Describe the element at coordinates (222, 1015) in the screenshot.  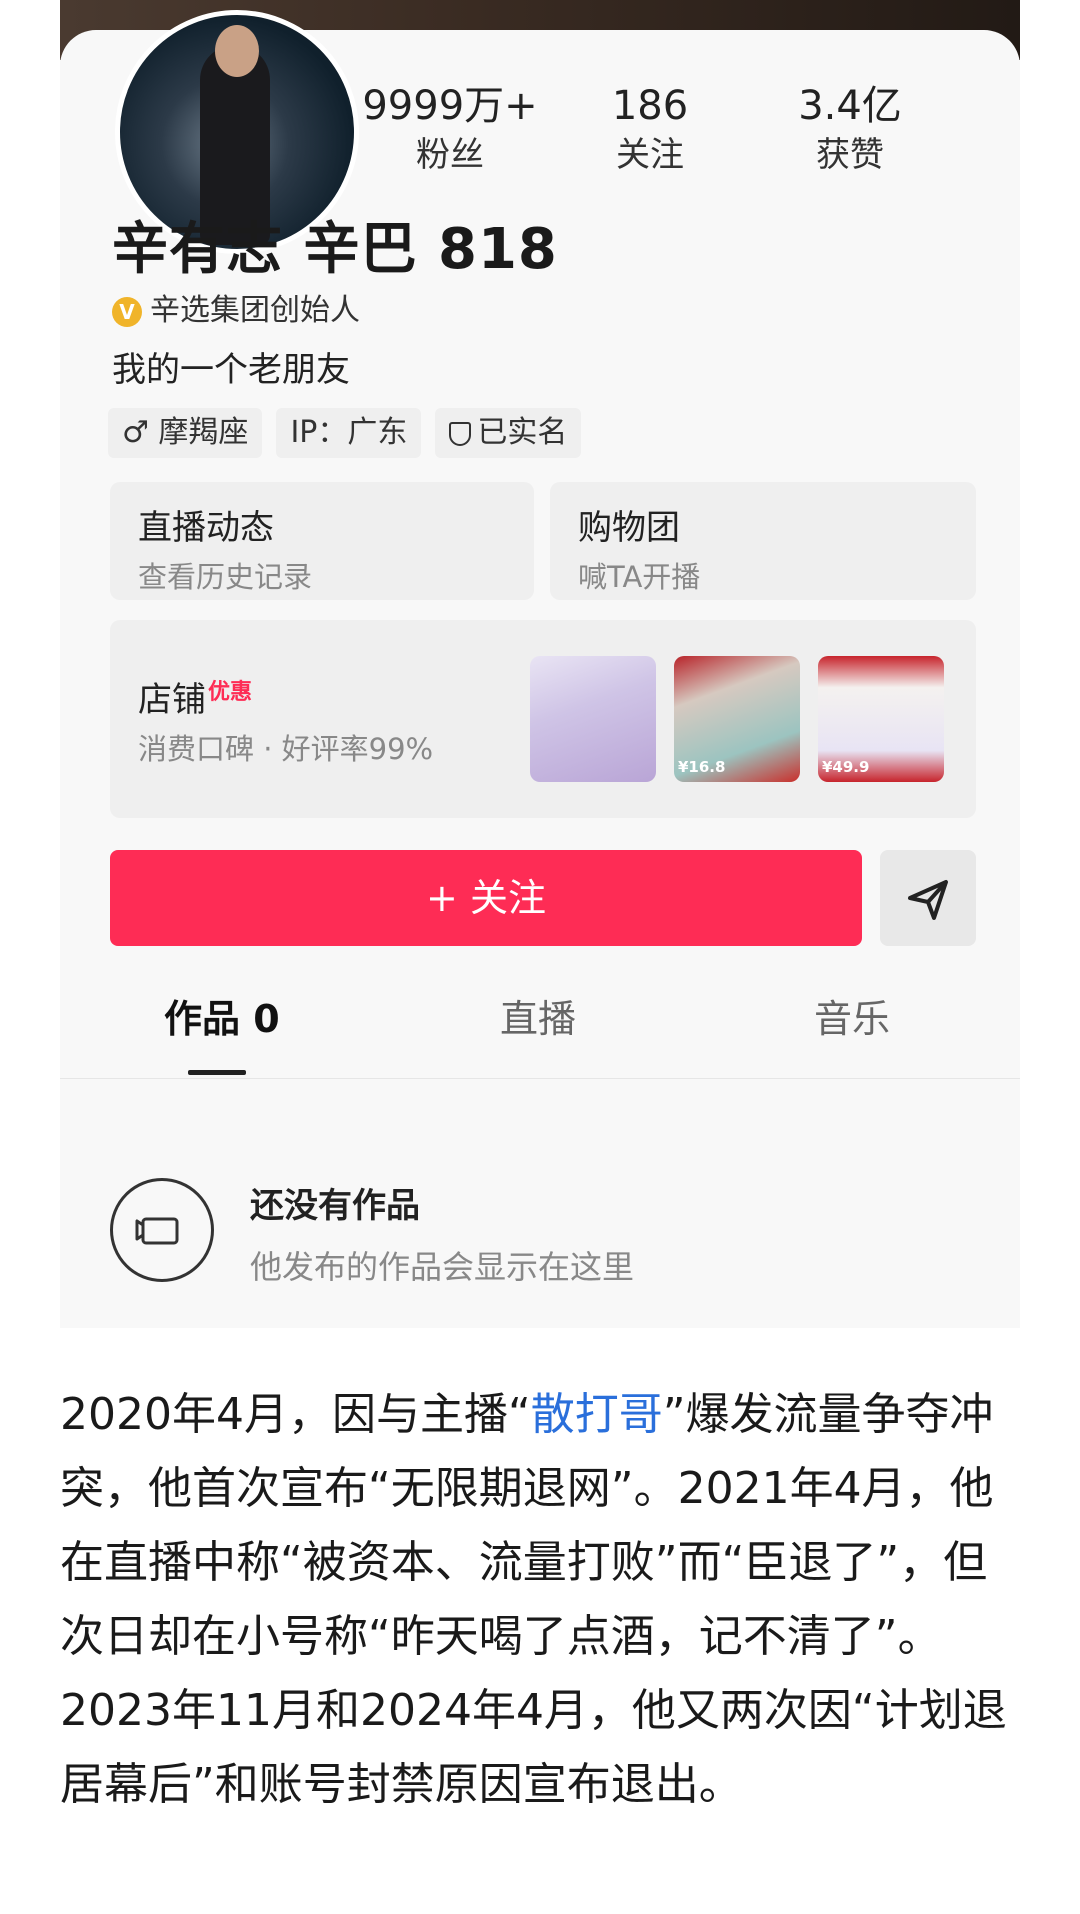
I see `tab-works: 作品 0` at that location.